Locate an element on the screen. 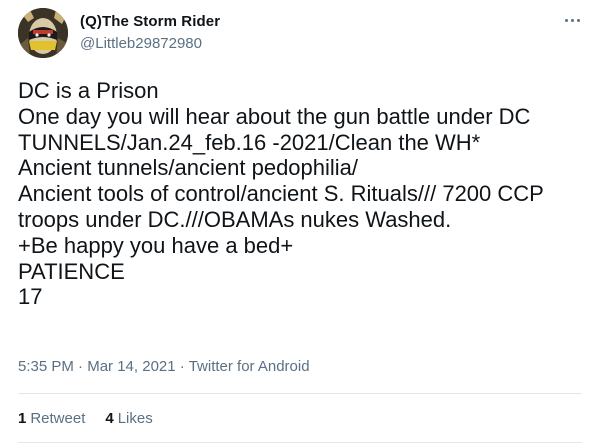  tweet-line: troops under DC.///OBAMAs nukes Washed. is located at coordinates (235, 219).